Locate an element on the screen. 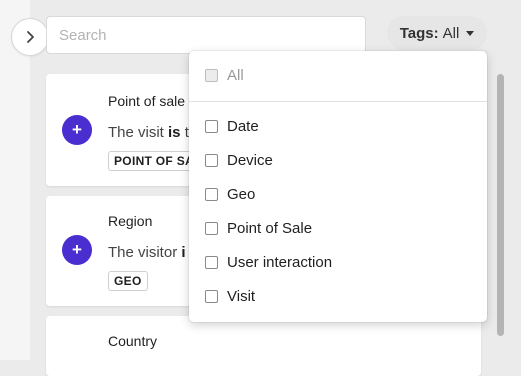 The width and height of the screenshot is (521, 376). card-badge: POINT OF SA is located at coordinates (154, 161).